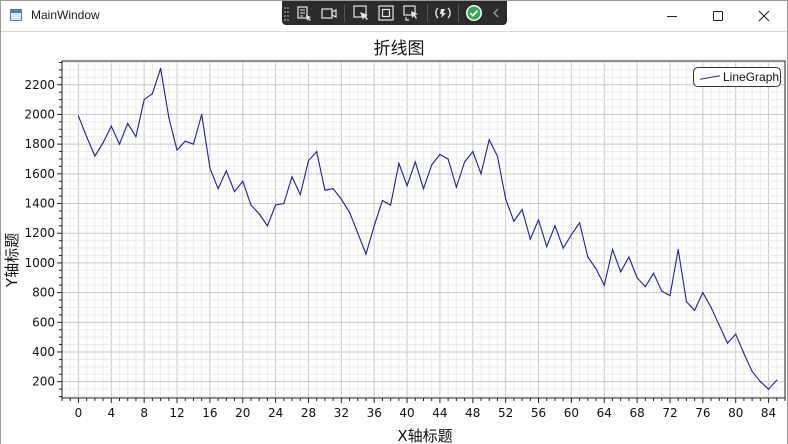 The height and width of the screenshot is (444, 788). Describe the element at coordinates (399, 49) in the screenshot. I see `chart-title: 折线图` at that location.